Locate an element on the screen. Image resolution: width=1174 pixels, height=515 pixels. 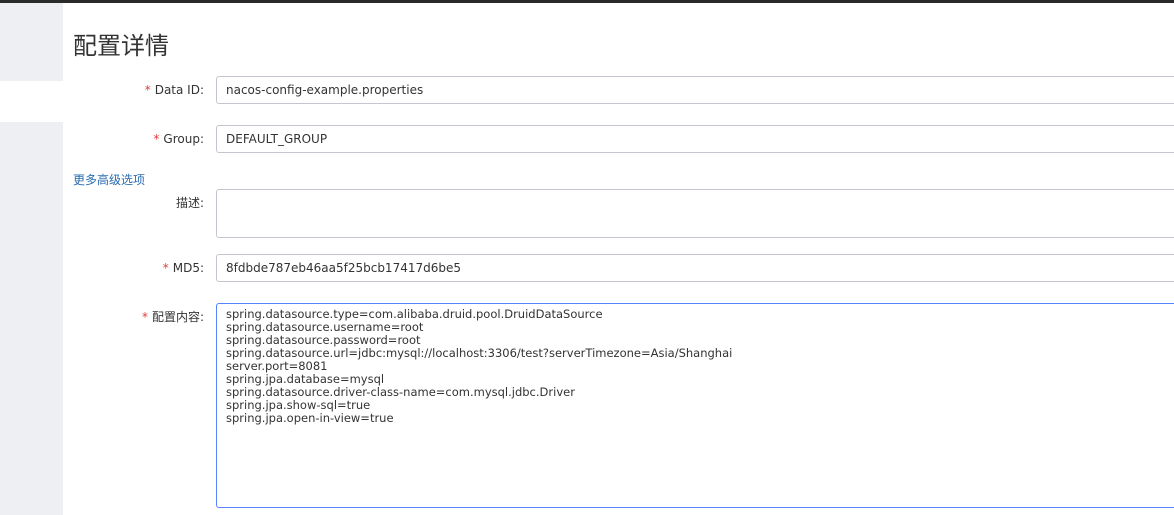
md5-value: 8fdbde787eb46aa5f25bcb17417d6be5 is located at coordinates (343, 268).